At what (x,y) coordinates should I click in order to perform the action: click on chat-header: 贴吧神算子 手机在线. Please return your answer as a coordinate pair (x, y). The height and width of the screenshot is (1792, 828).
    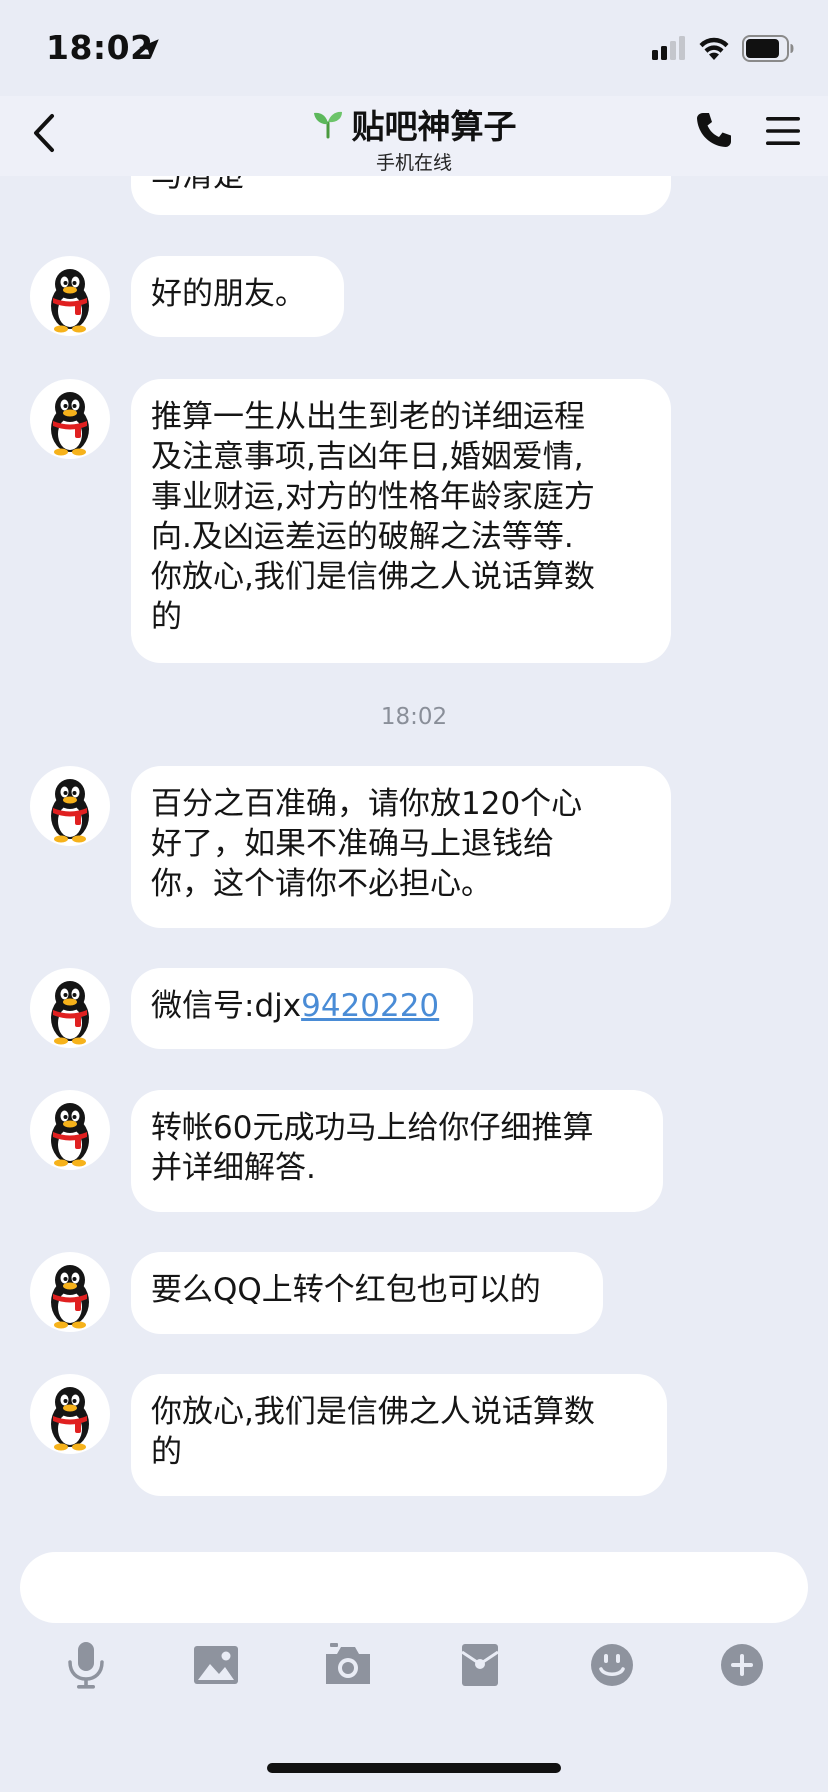
    Looking at the image, I should click on (414, 136).